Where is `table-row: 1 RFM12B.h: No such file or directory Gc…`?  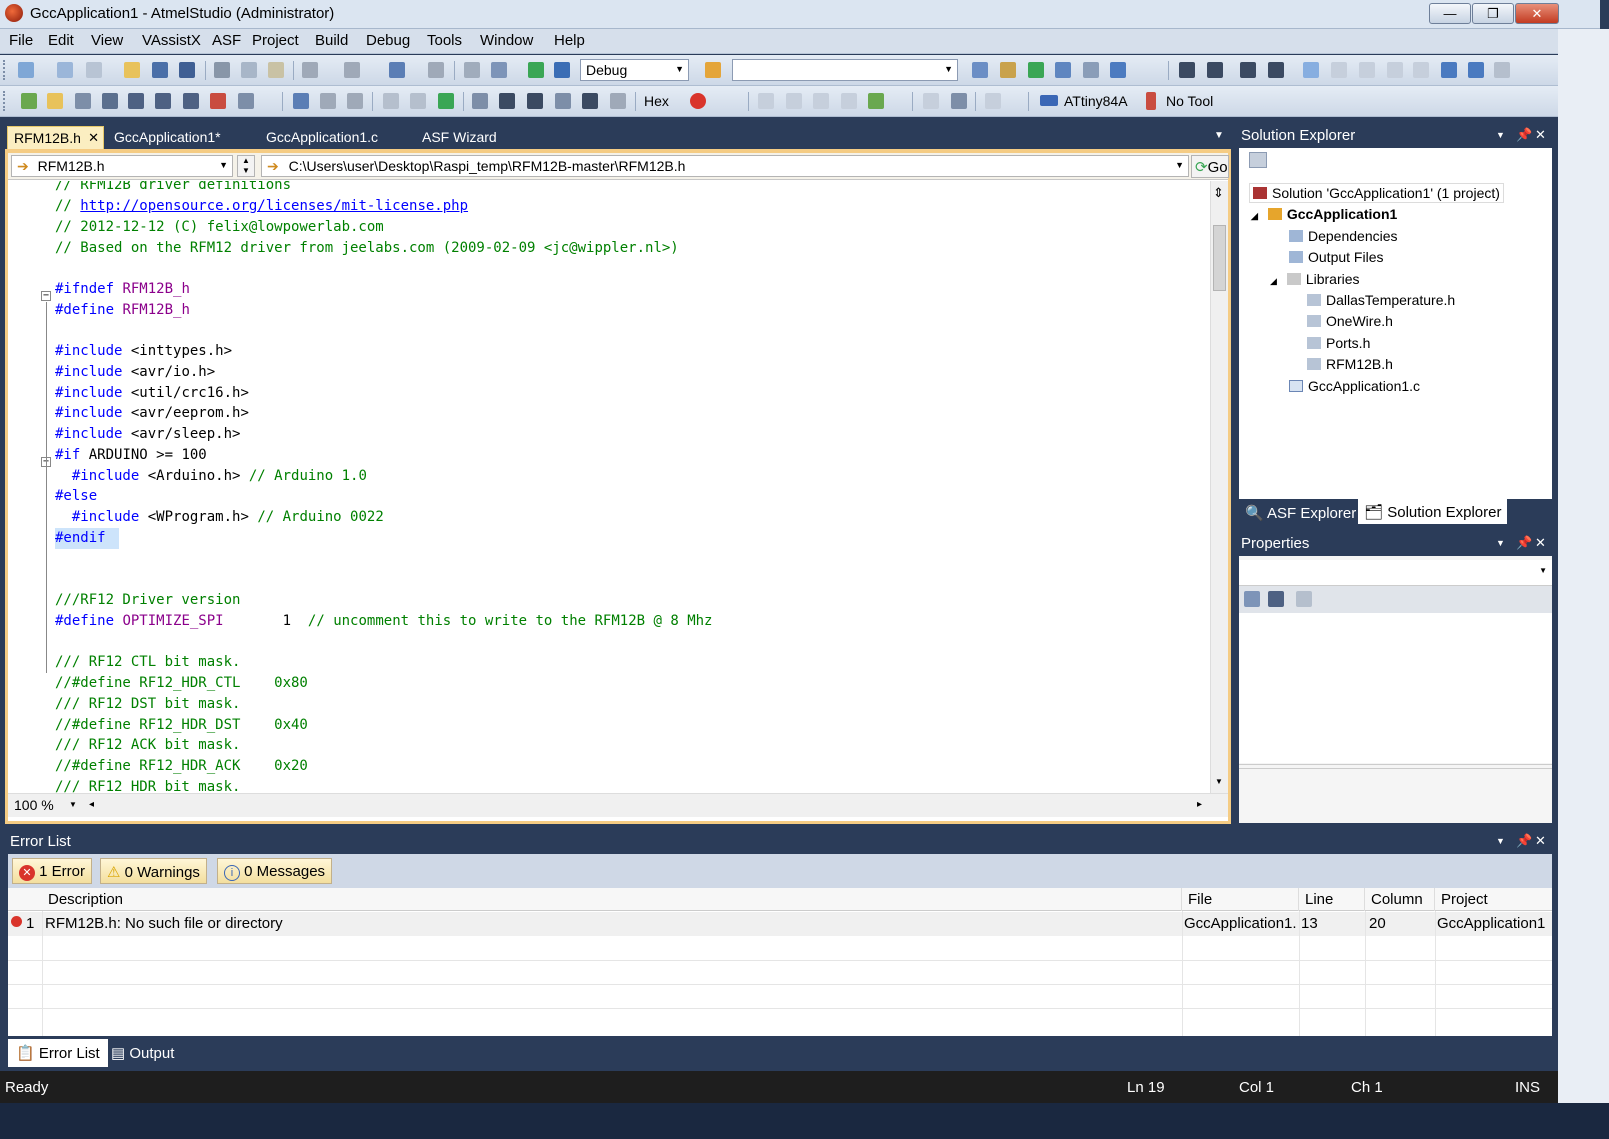
table-row: 1 RFM12B.h: No such file or directory Gc… is located at coordinates (780, 924).